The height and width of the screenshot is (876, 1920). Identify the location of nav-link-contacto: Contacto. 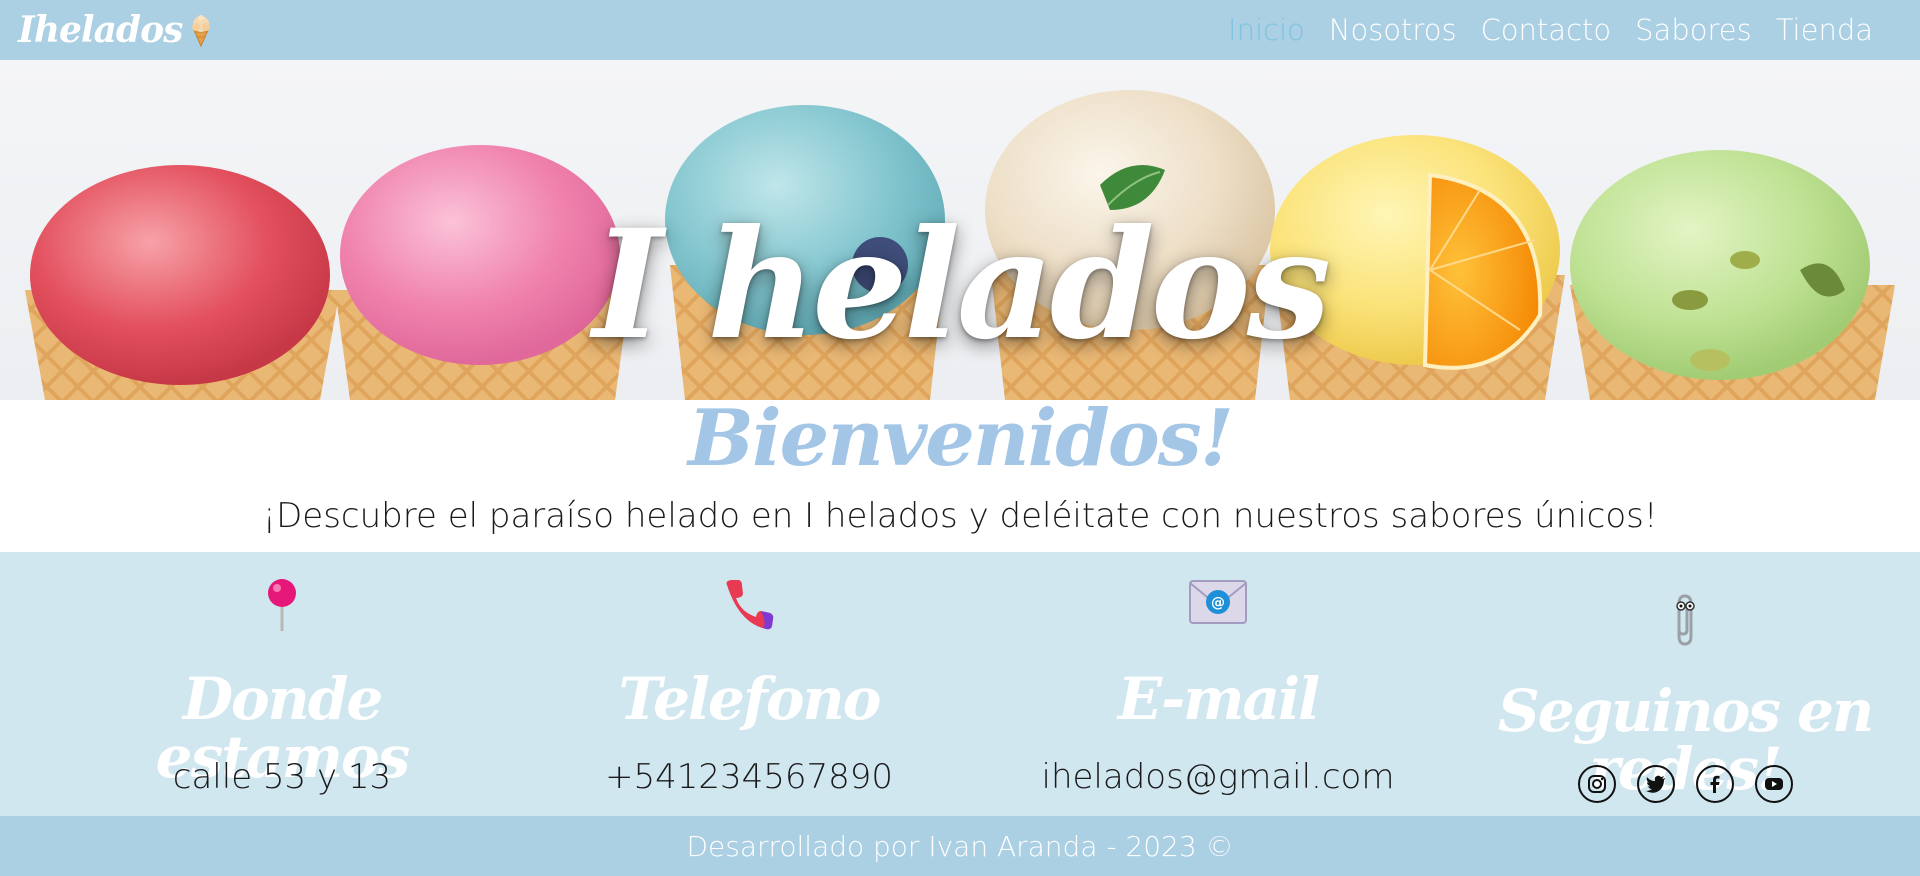
(1546, 30).